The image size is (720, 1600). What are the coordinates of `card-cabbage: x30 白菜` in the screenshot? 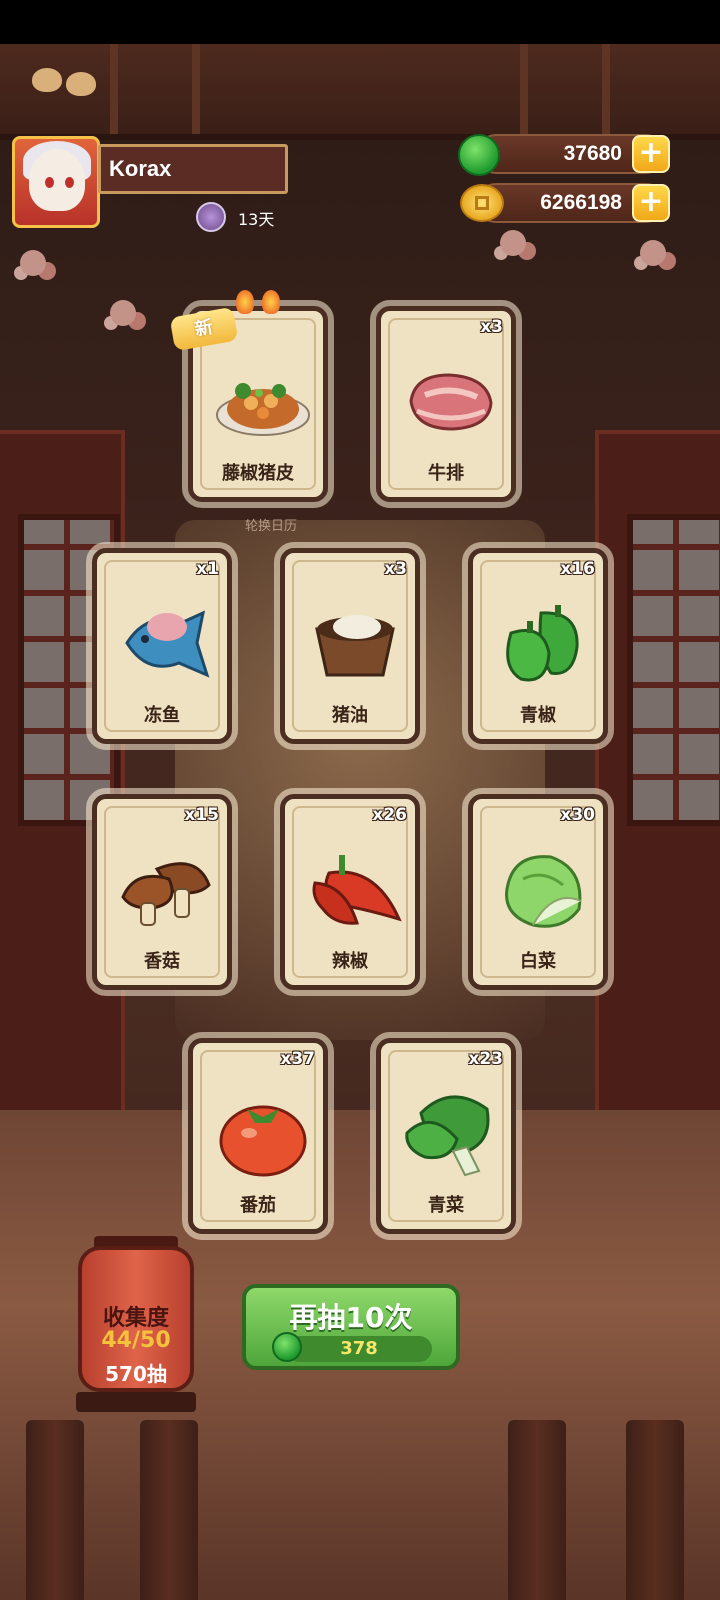 It's located at (538, 892).